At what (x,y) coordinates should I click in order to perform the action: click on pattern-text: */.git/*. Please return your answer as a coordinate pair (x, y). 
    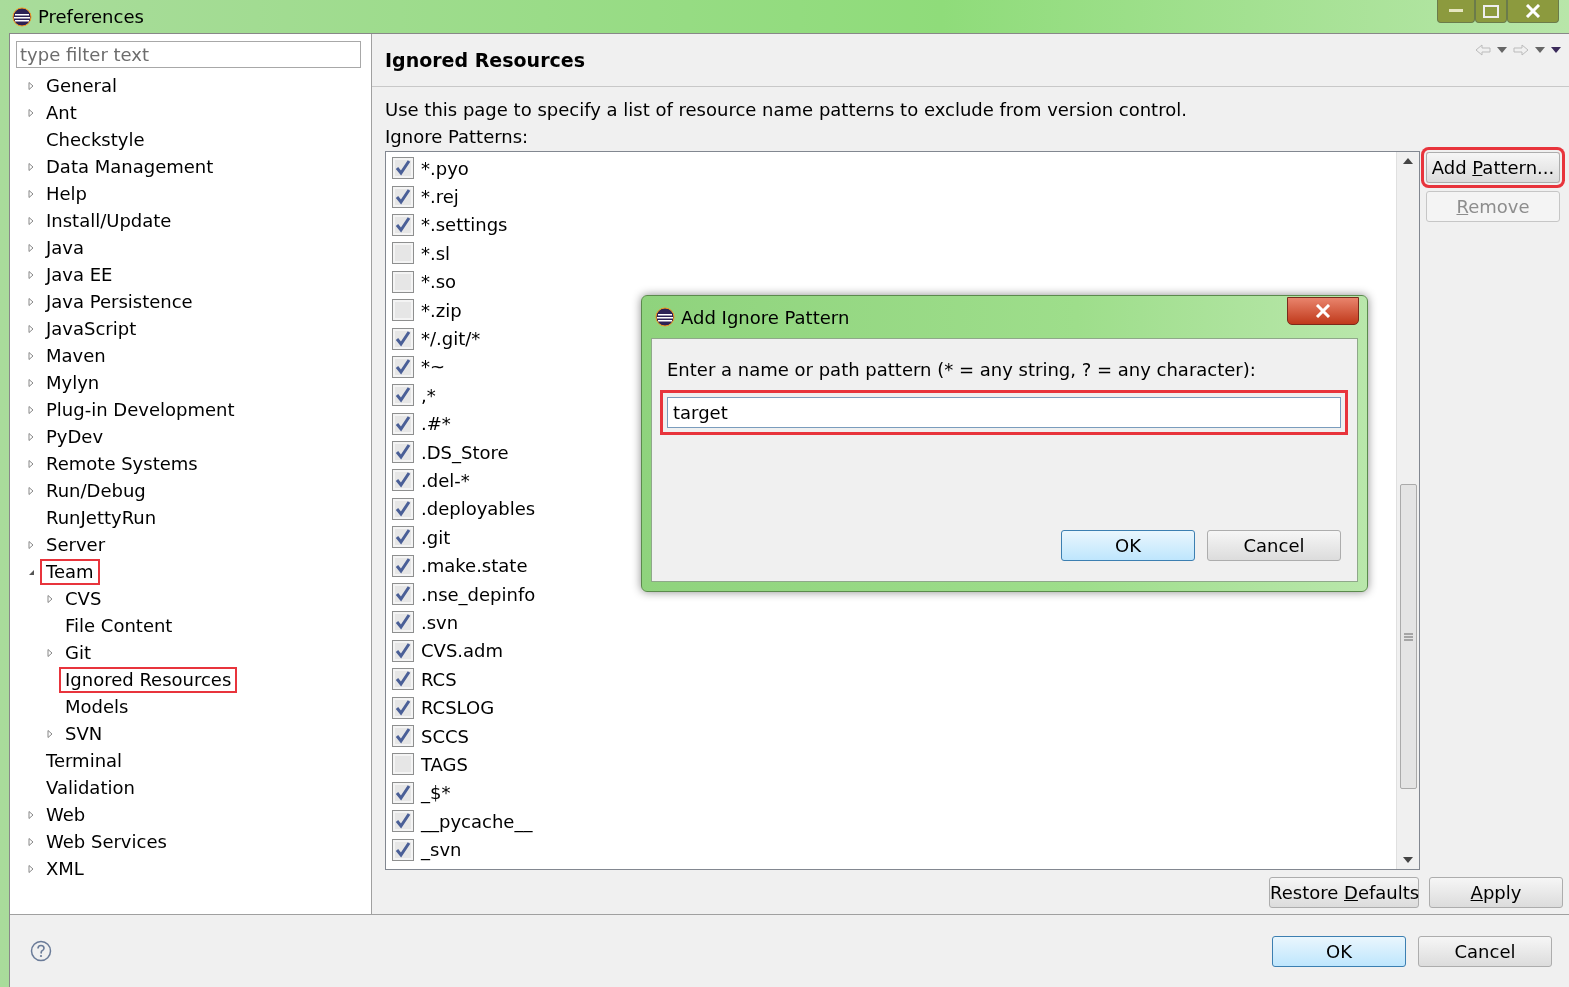
    Looking at the image, I should click on (451, 339).